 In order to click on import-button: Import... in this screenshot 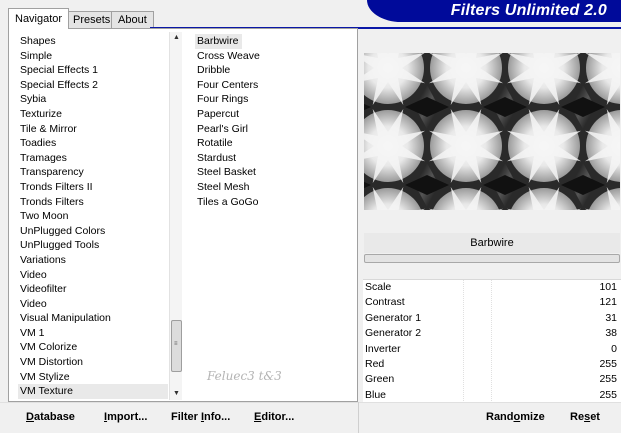, I will do `click(125, 417)`.